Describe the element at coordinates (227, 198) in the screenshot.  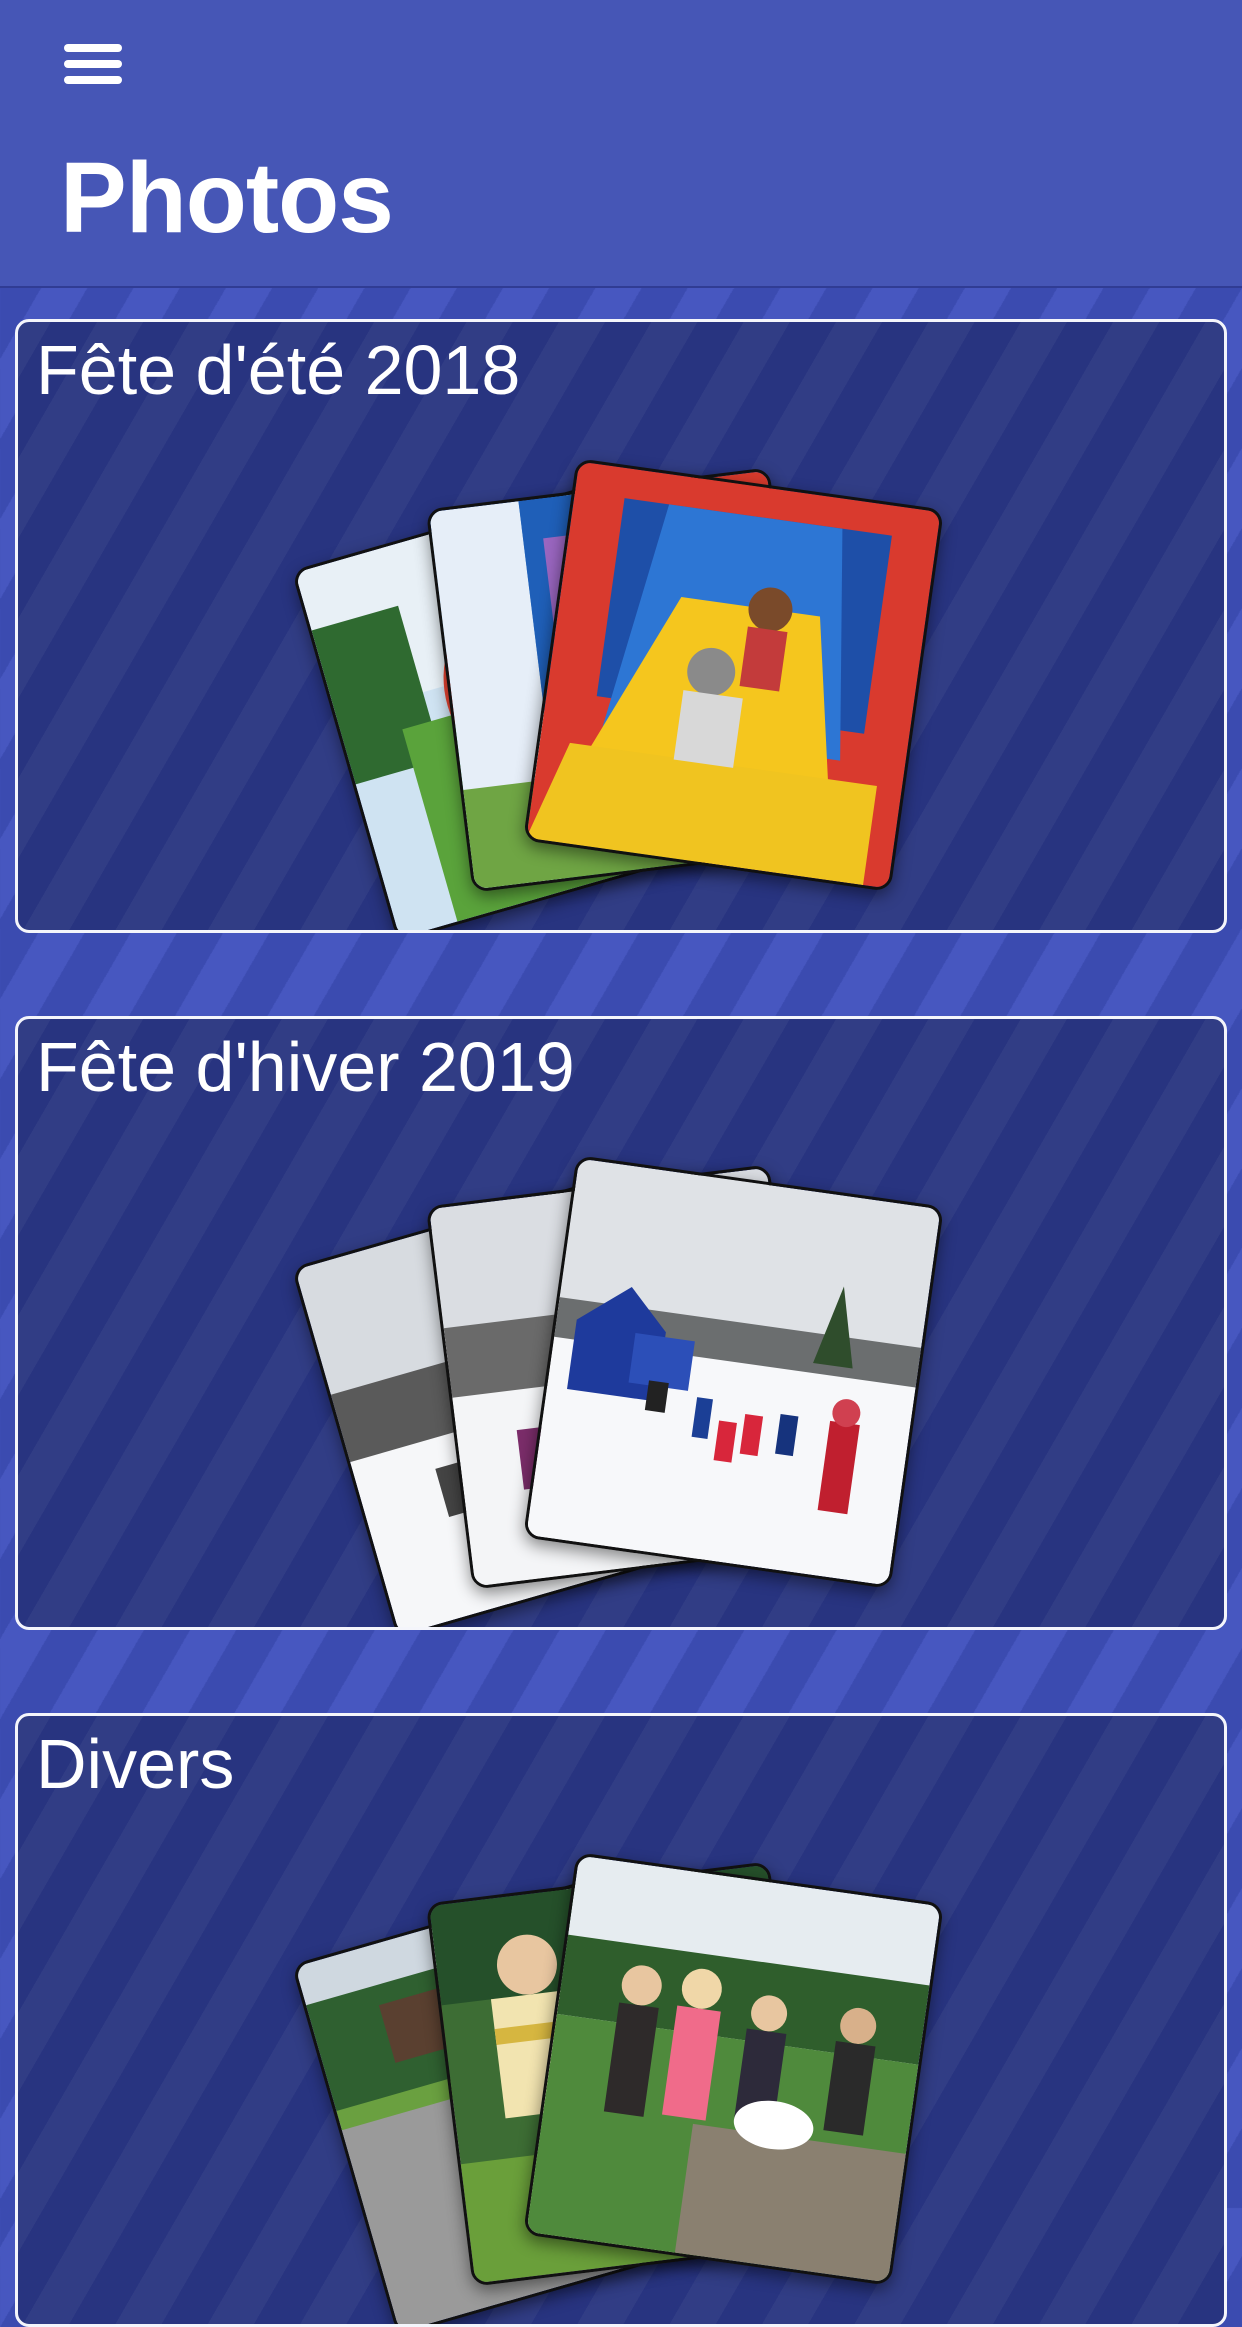
I see `page-title: Photos` at that location.